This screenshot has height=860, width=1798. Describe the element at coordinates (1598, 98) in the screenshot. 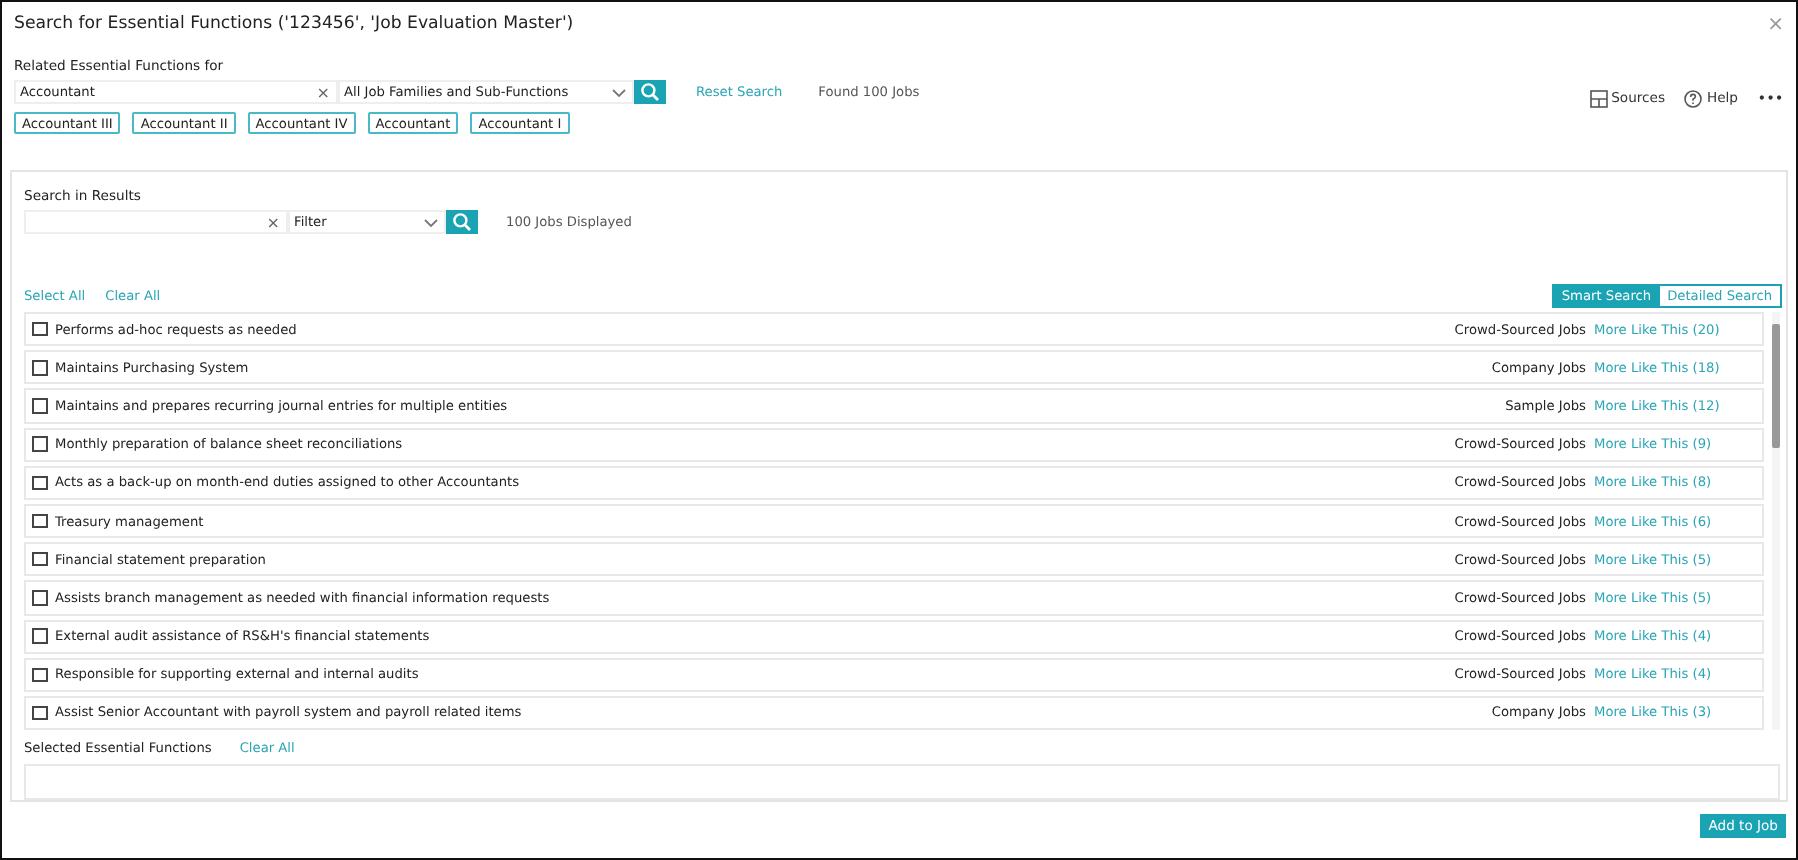

I see `grid-icon` at that location.